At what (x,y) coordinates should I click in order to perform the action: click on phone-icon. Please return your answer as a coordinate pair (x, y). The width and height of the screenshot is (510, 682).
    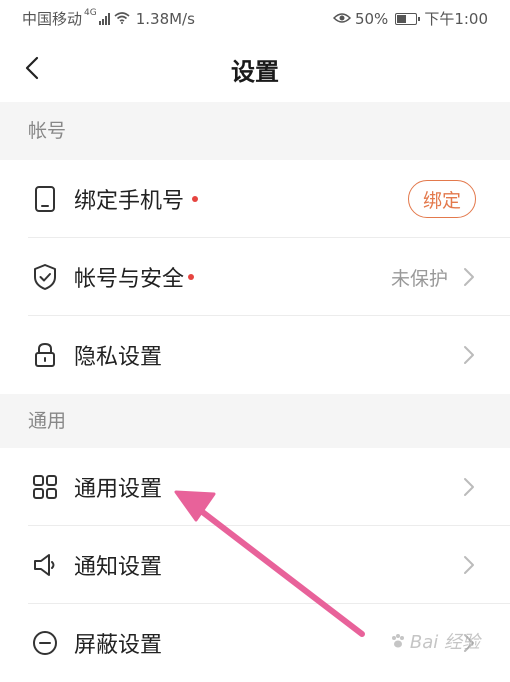
    Looking at the image, I should click on (45, 199).